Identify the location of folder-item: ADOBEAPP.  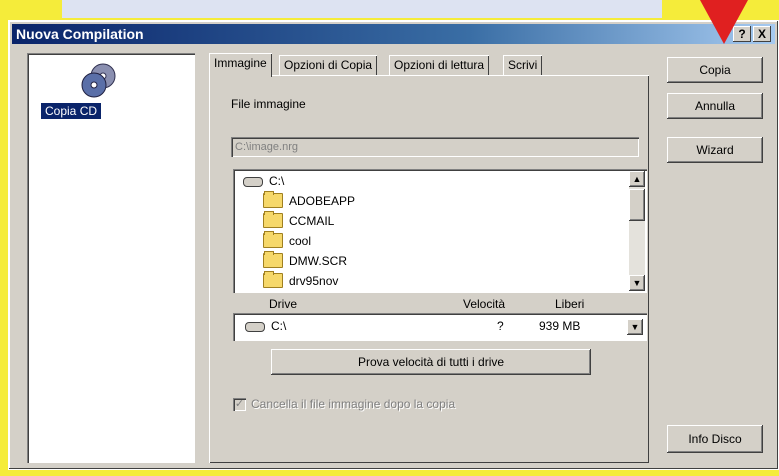
(309, 201).